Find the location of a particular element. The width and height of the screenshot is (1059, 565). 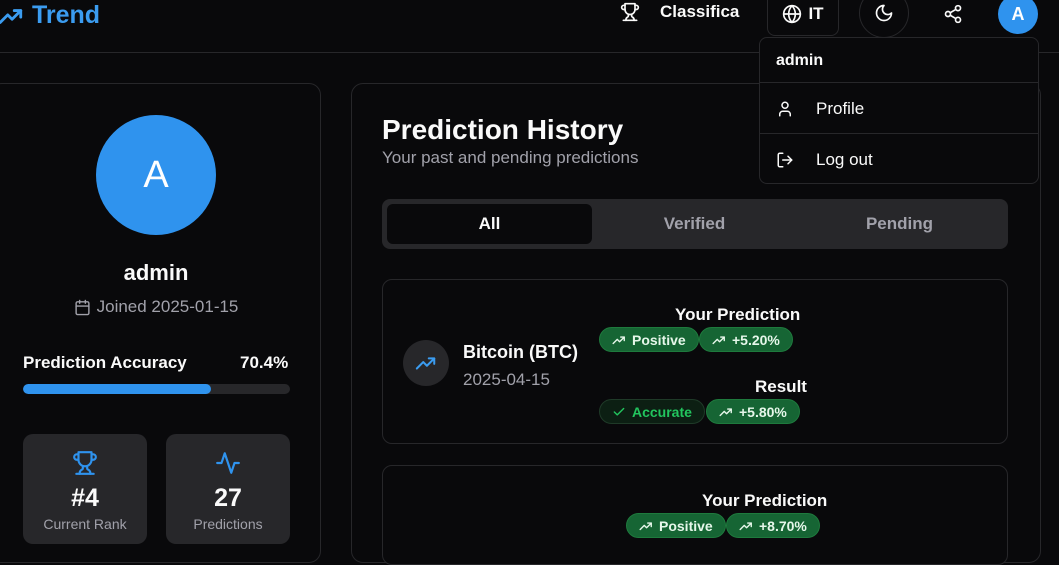

menu-item-profile: Profile is located at coordinates (899, 109).